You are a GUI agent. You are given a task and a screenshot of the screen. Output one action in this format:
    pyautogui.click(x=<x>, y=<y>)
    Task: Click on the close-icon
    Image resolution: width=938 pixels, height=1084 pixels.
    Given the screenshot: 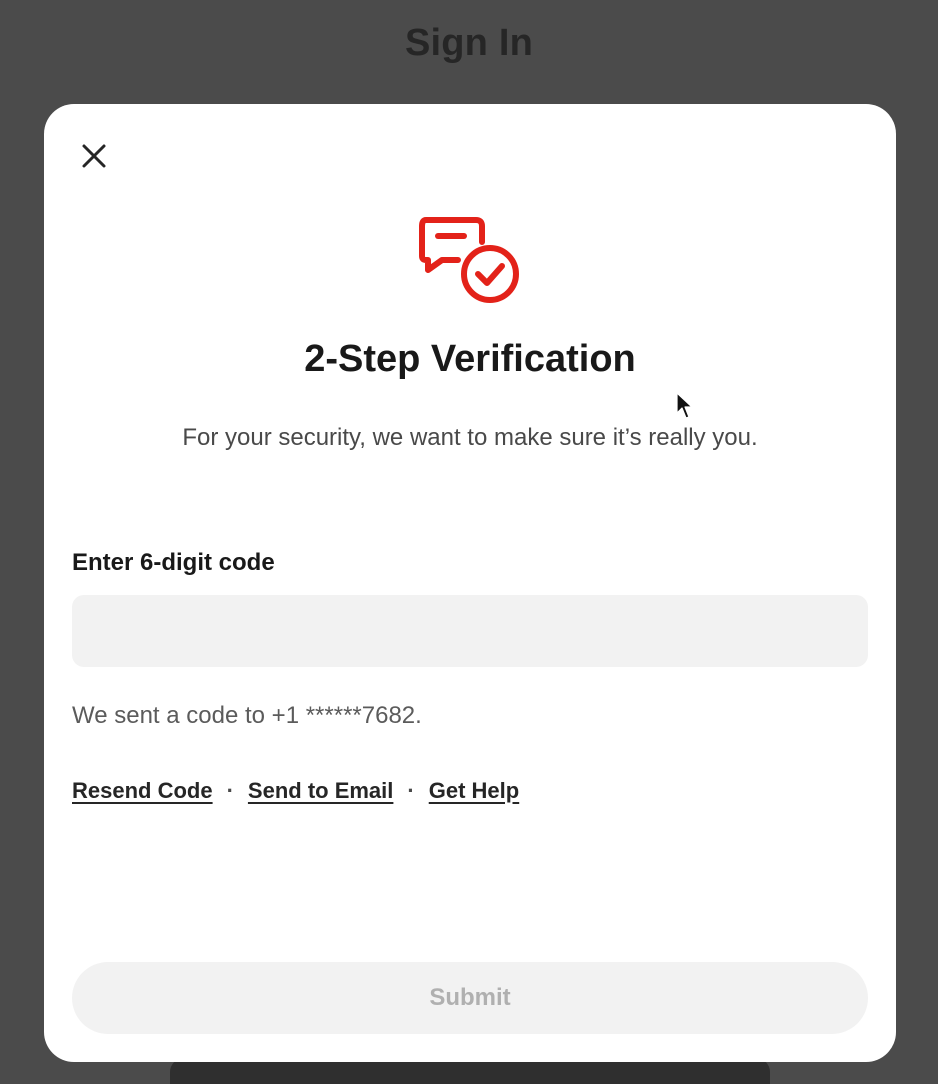 What is the action you would take?
    pyautogui.click(x=94, y=156)
    